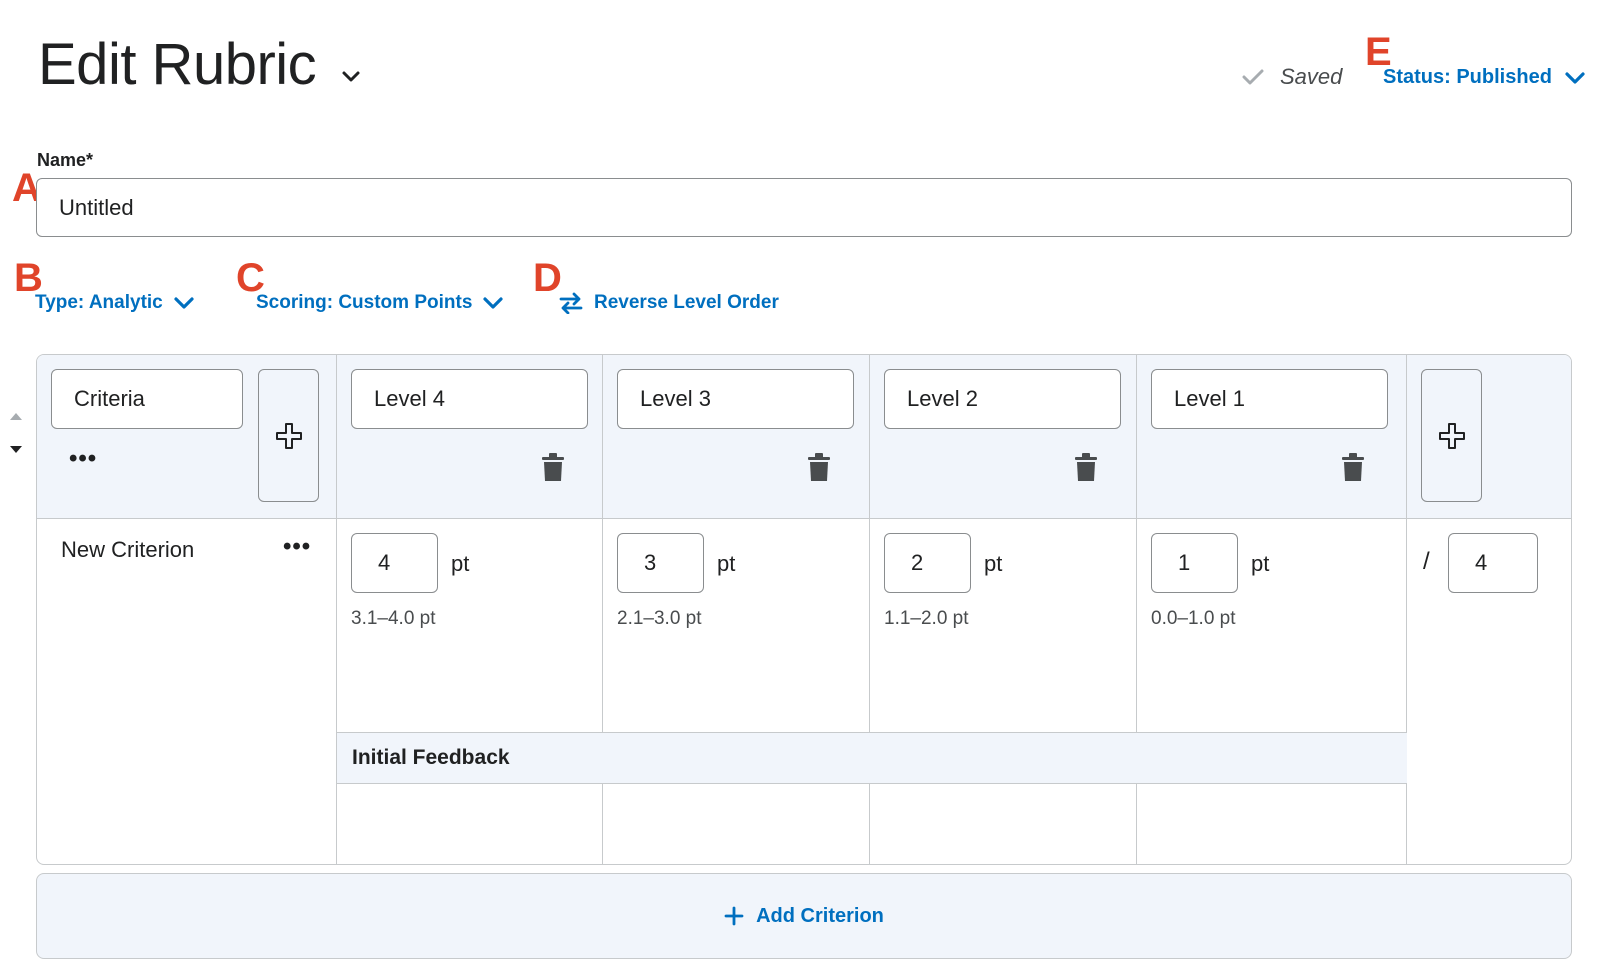 This screenshot has height=962, width=1600. What do you see at coordinates (1311, 76) in the screenshot?
I see `saved-label: Saved` at bounding box center [1311, 76].